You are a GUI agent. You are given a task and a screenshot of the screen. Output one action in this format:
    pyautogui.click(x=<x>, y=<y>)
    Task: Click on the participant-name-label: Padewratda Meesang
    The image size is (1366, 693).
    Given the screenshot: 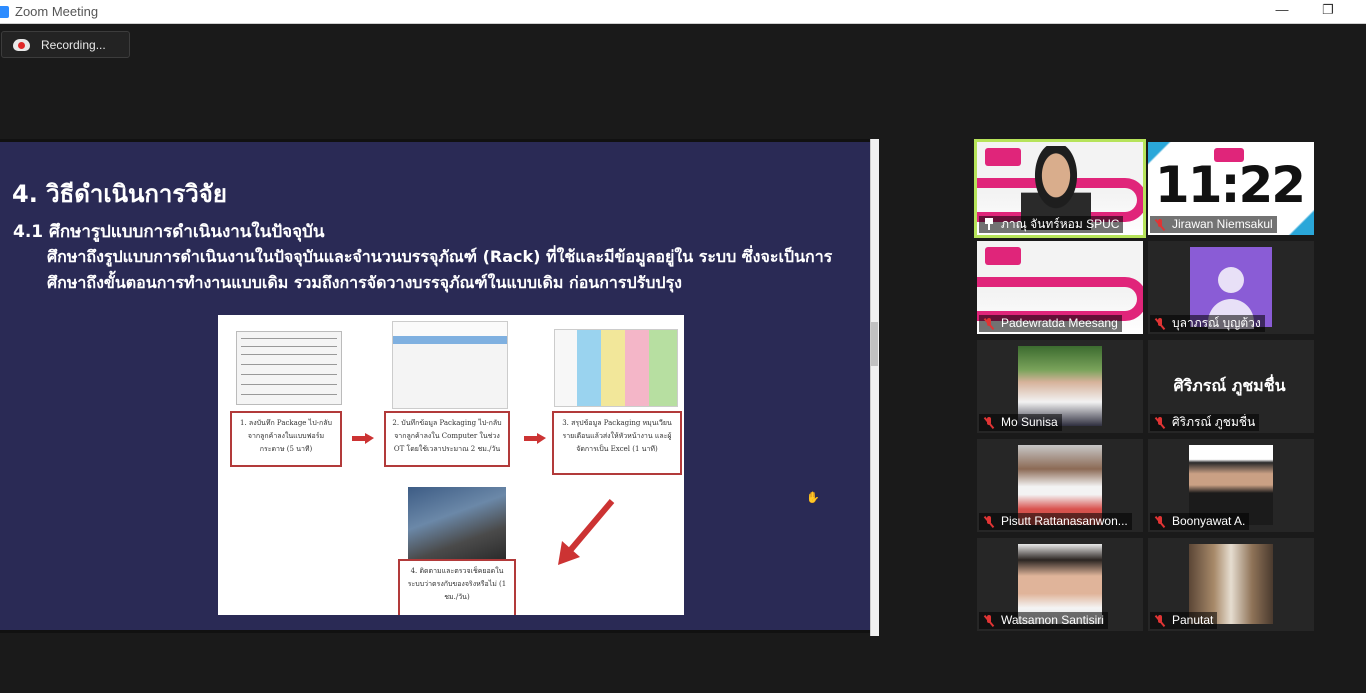 What is the action you would take?
    pyautogui.click(x=1050, y=323)
    